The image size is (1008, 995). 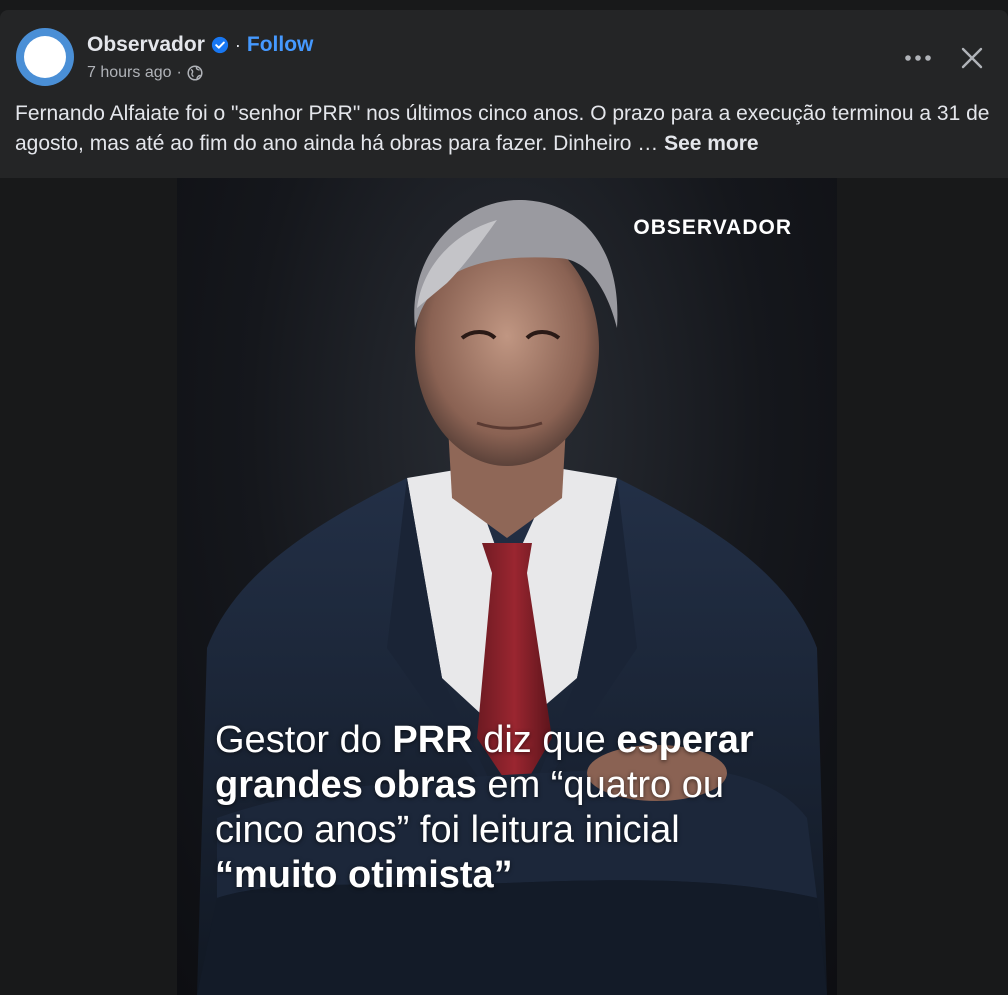 I want to click on see-more-button: See more, so click(x=711, y=143).